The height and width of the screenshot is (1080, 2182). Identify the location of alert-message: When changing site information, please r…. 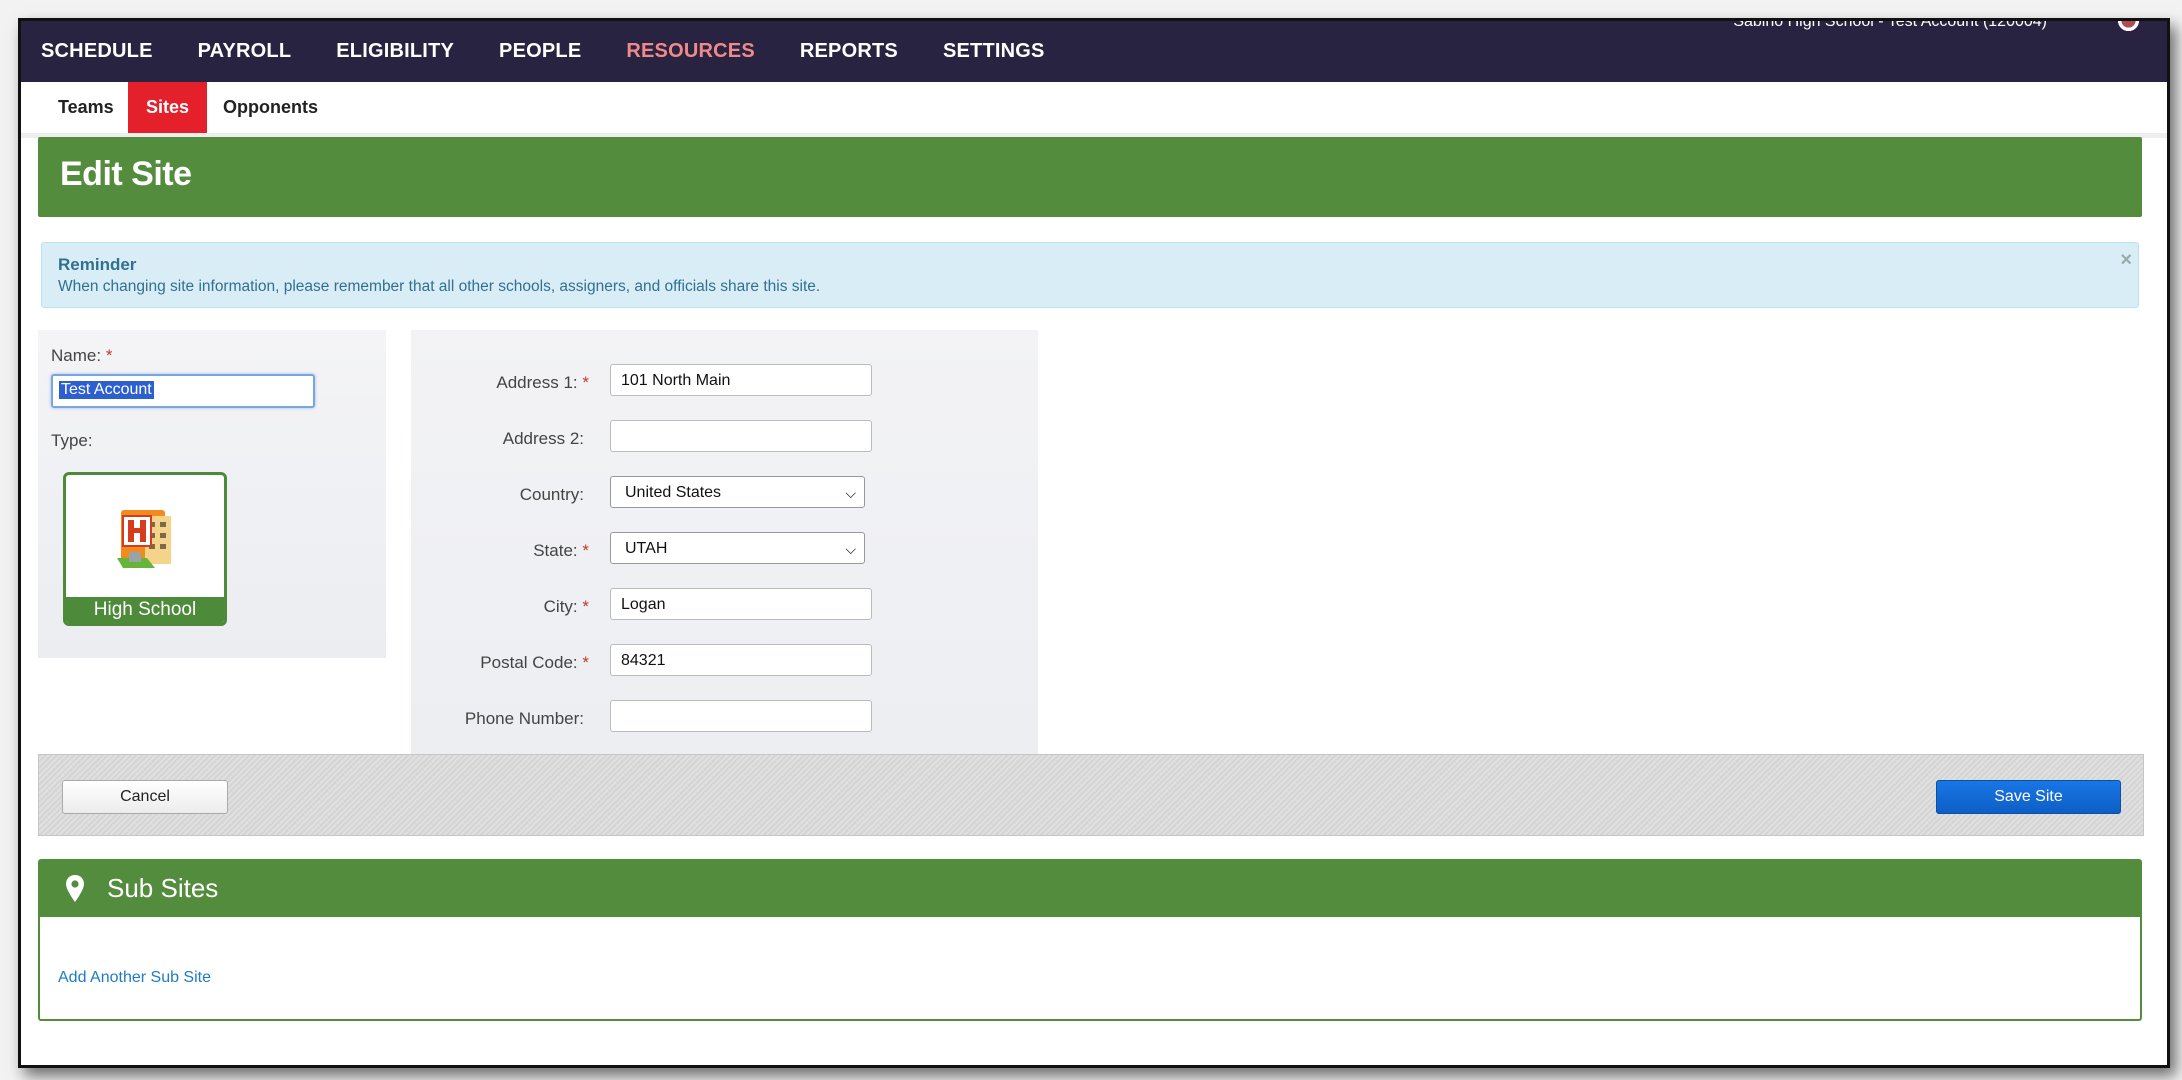
(439, 286).